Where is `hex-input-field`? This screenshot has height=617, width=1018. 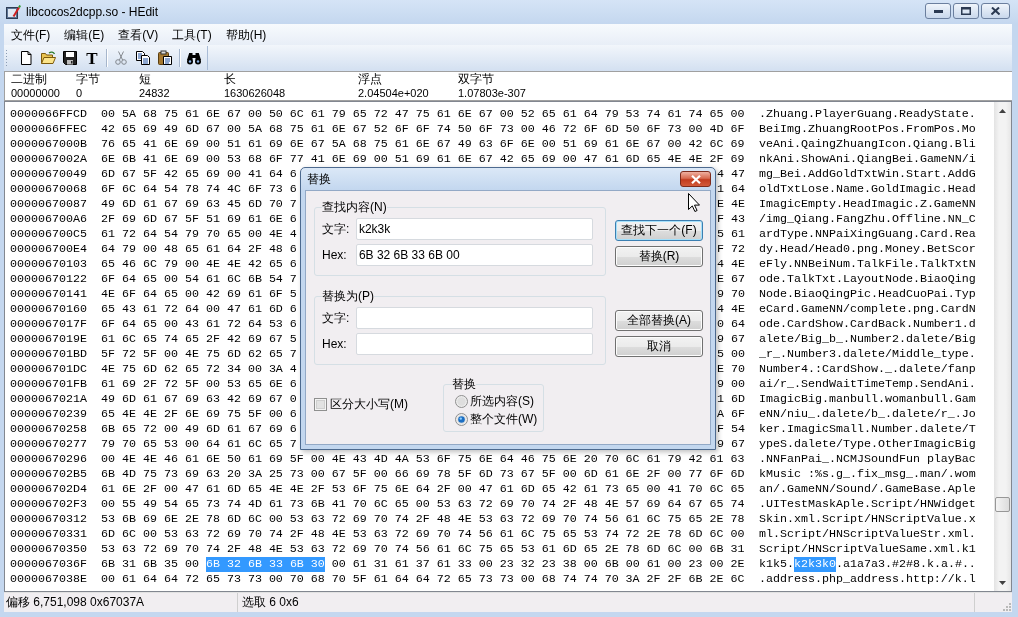
hex-input-field is located at coordinates (474, 344).